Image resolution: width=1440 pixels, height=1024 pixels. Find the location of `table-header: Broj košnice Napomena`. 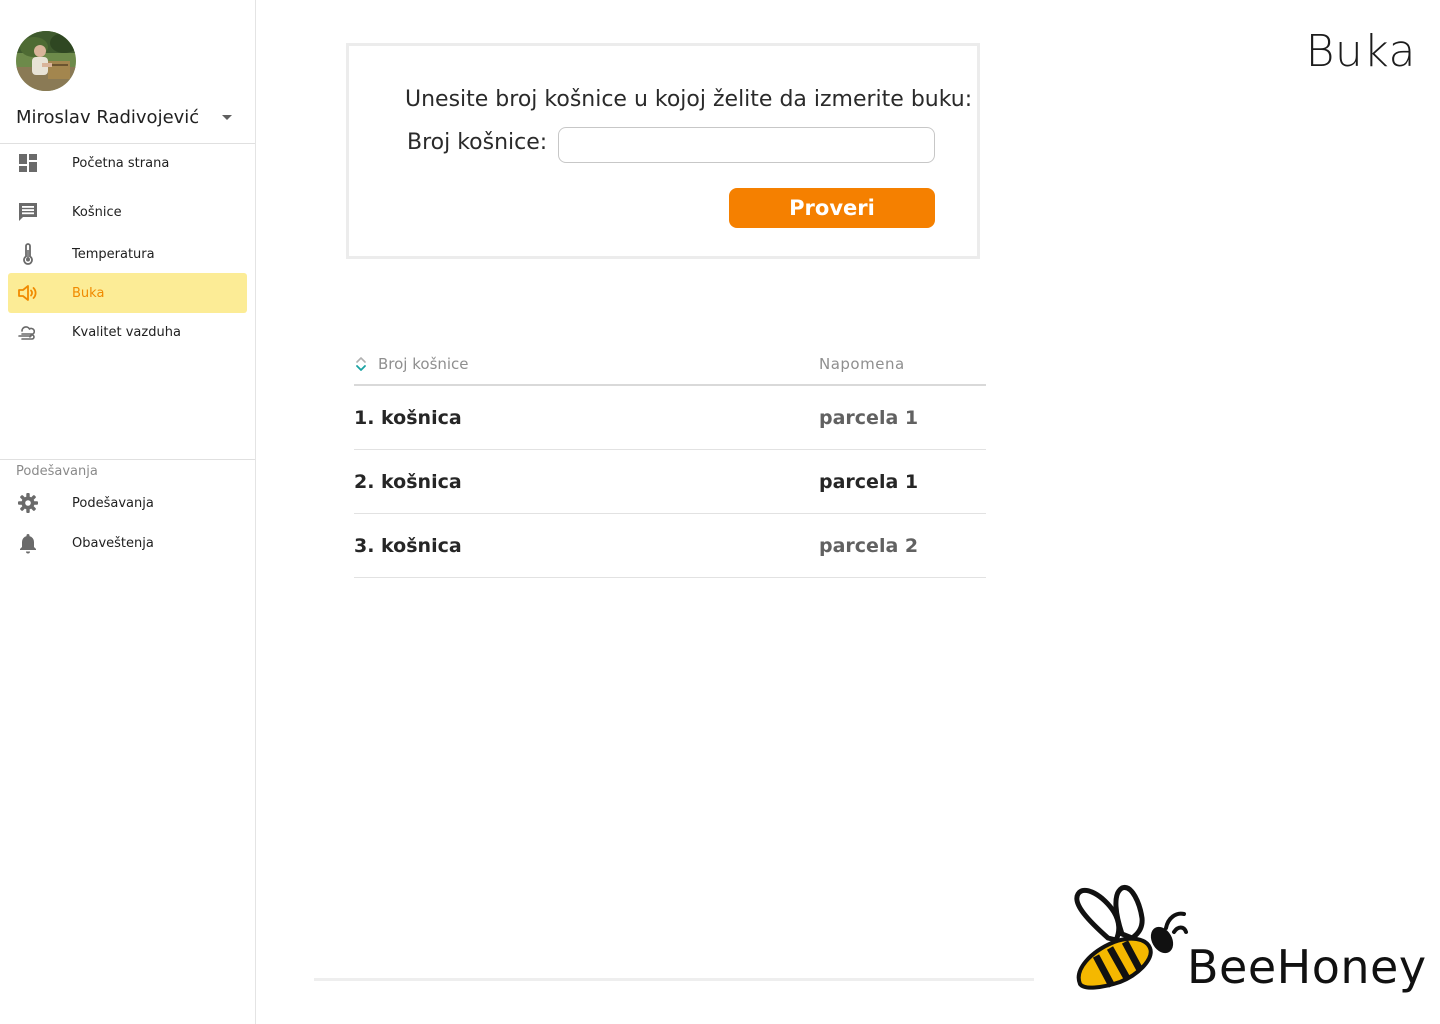

table-header: Broj košnice Napomena is located at coordinates (670, 365).